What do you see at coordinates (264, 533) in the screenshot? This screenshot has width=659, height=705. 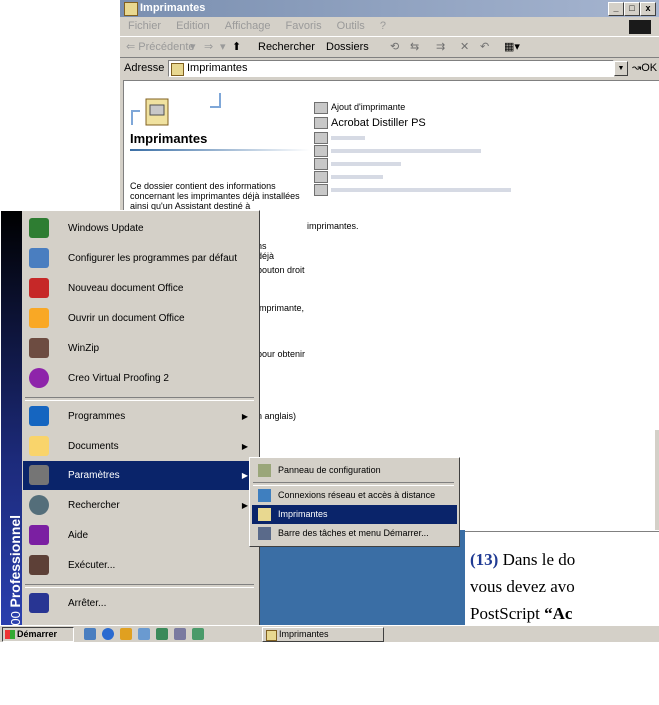 I see `taskbar-icon` at bounding box center [264, 533].